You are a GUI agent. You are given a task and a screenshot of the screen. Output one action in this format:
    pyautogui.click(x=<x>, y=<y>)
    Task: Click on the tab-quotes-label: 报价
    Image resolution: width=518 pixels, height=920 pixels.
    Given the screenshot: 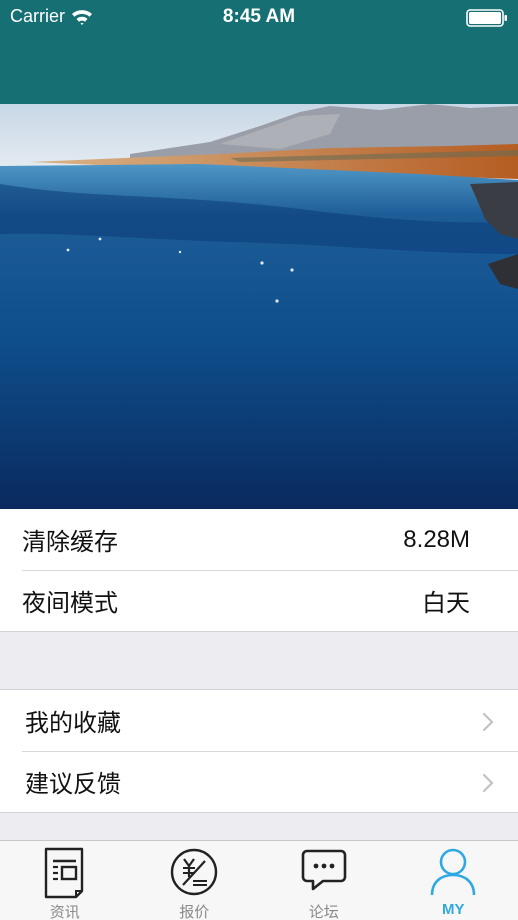 What is the action you would take?
    pyautogui.click(x=194, y=911)
    